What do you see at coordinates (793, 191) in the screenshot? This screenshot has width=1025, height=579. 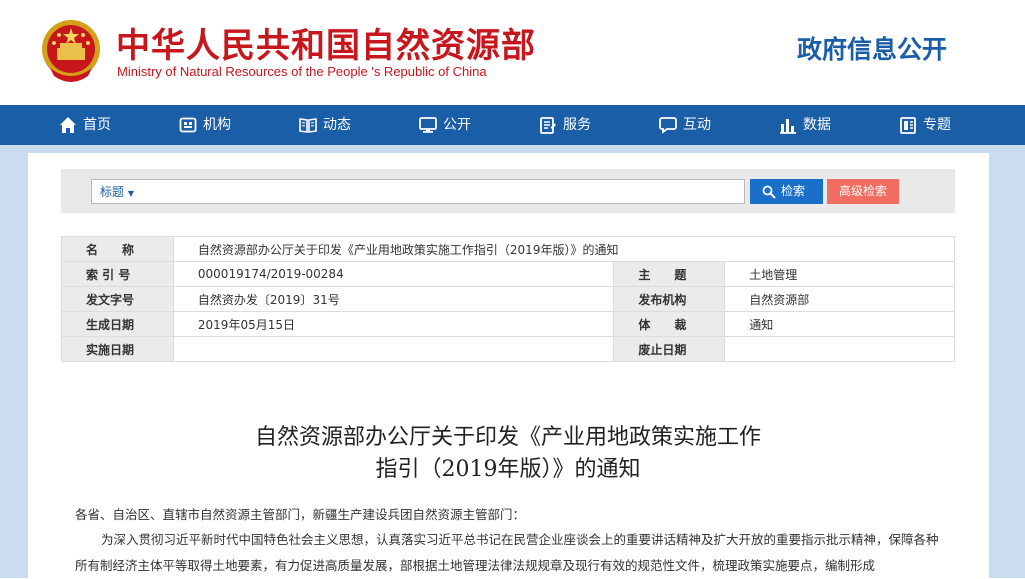 I see `search-button-label: 检索` at bounding box center [793, 191].